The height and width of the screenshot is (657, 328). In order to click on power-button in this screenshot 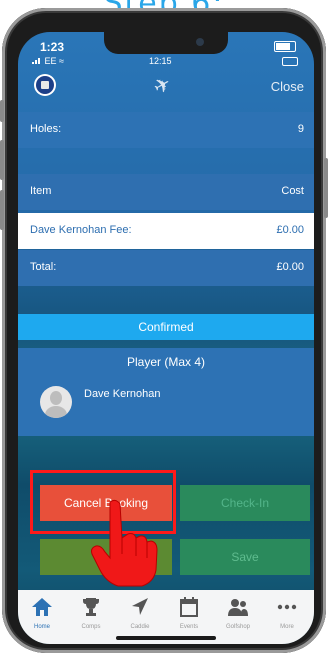, I will do `click(326, 188)`.